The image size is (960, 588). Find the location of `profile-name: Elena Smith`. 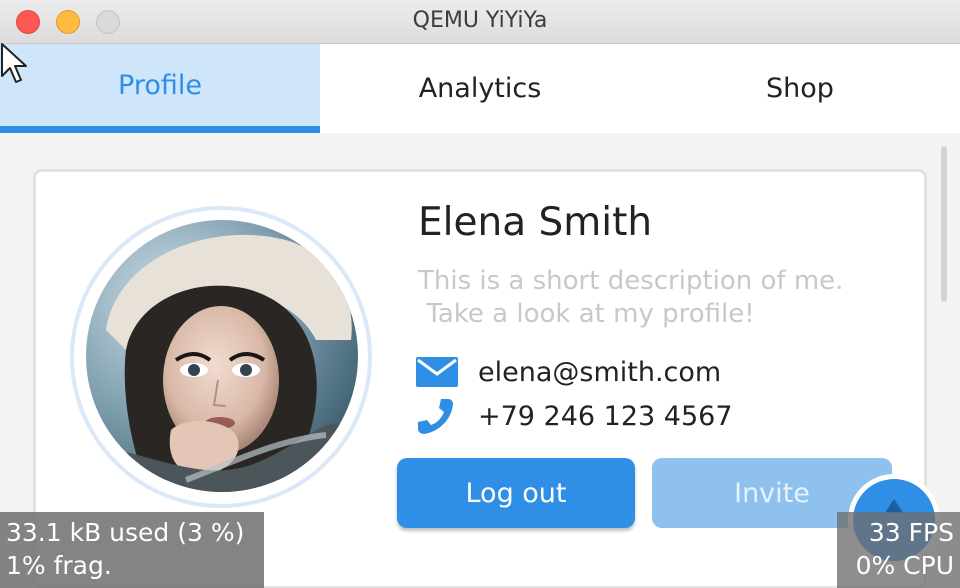

profile-name: Elena Smith is located at coordinates (535, 222).